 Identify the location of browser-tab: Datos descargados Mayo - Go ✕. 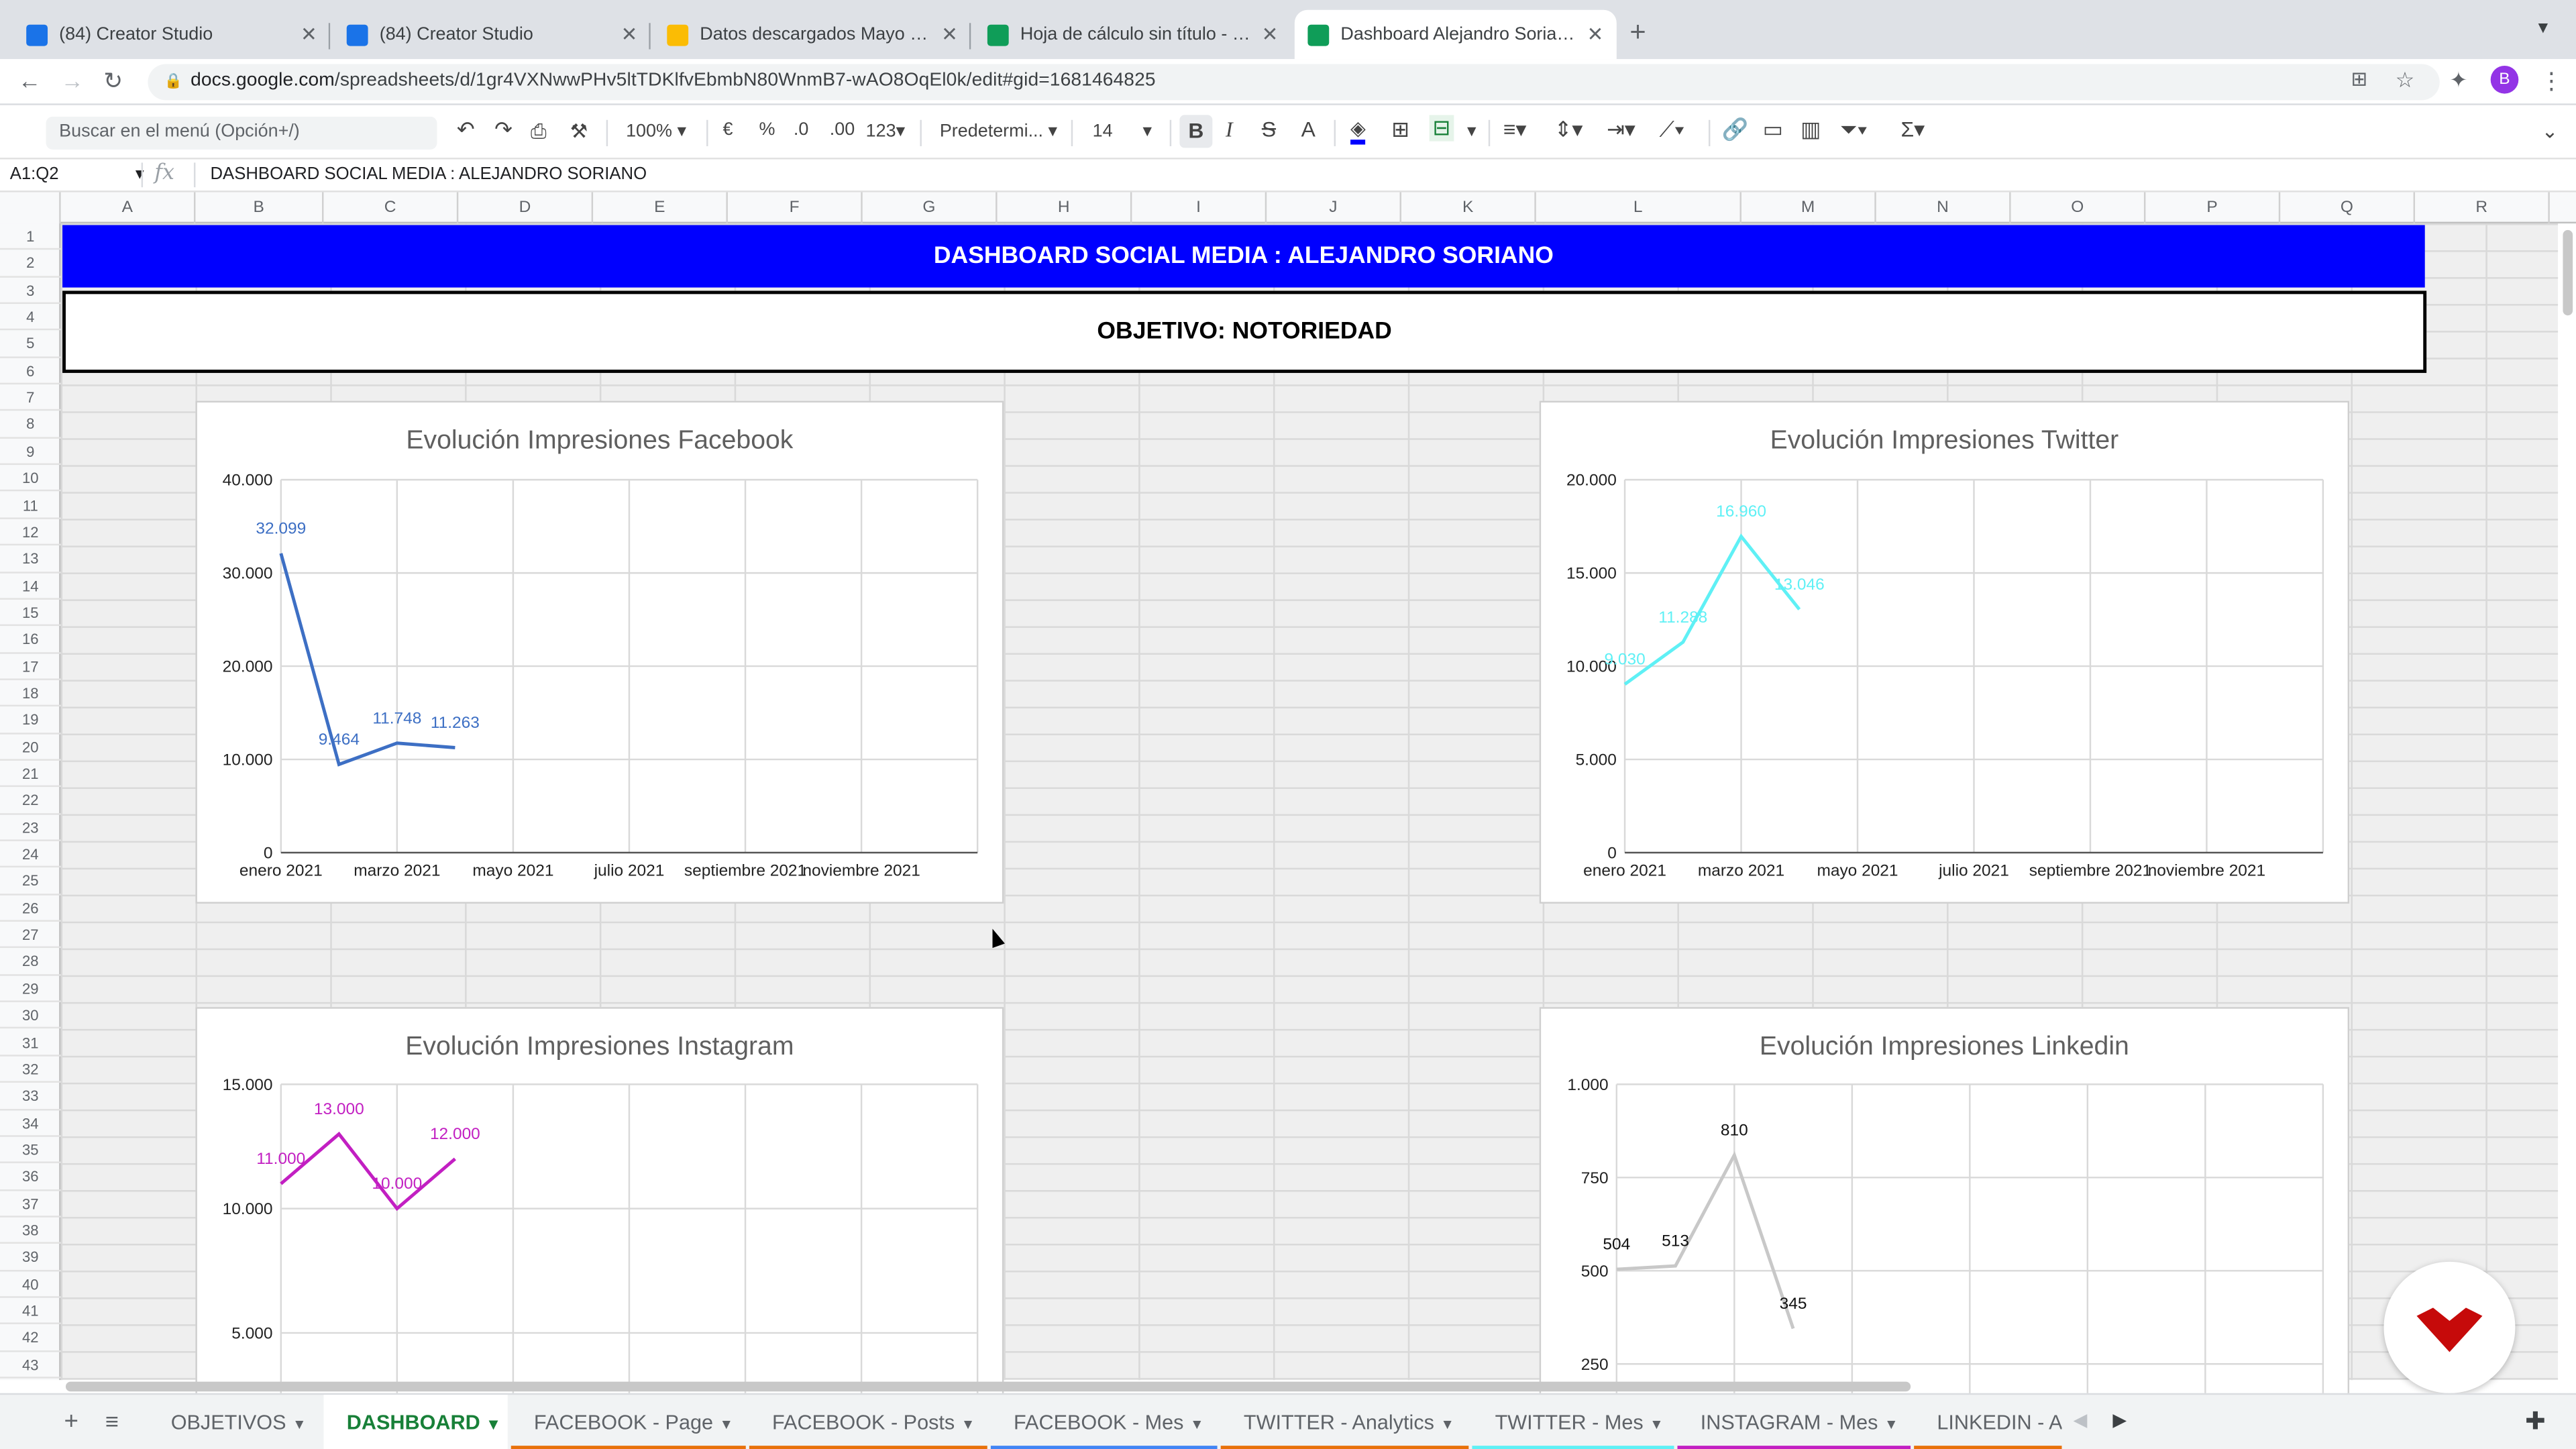
(812, 34).